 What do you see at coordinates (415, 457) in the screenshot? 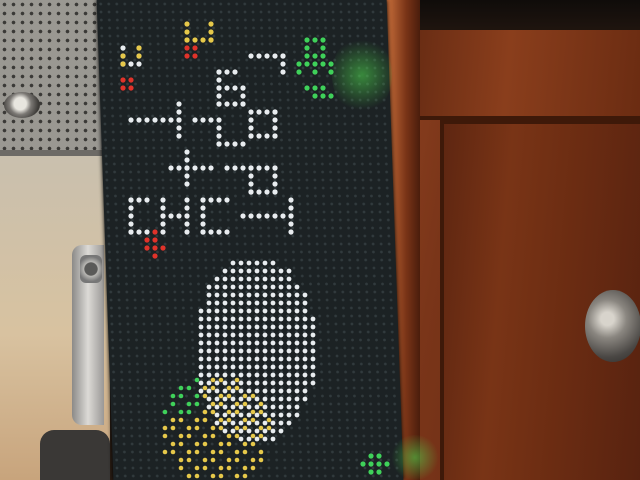
I see `green-glow-reflection-bottom` at bounding box center [415, 457].